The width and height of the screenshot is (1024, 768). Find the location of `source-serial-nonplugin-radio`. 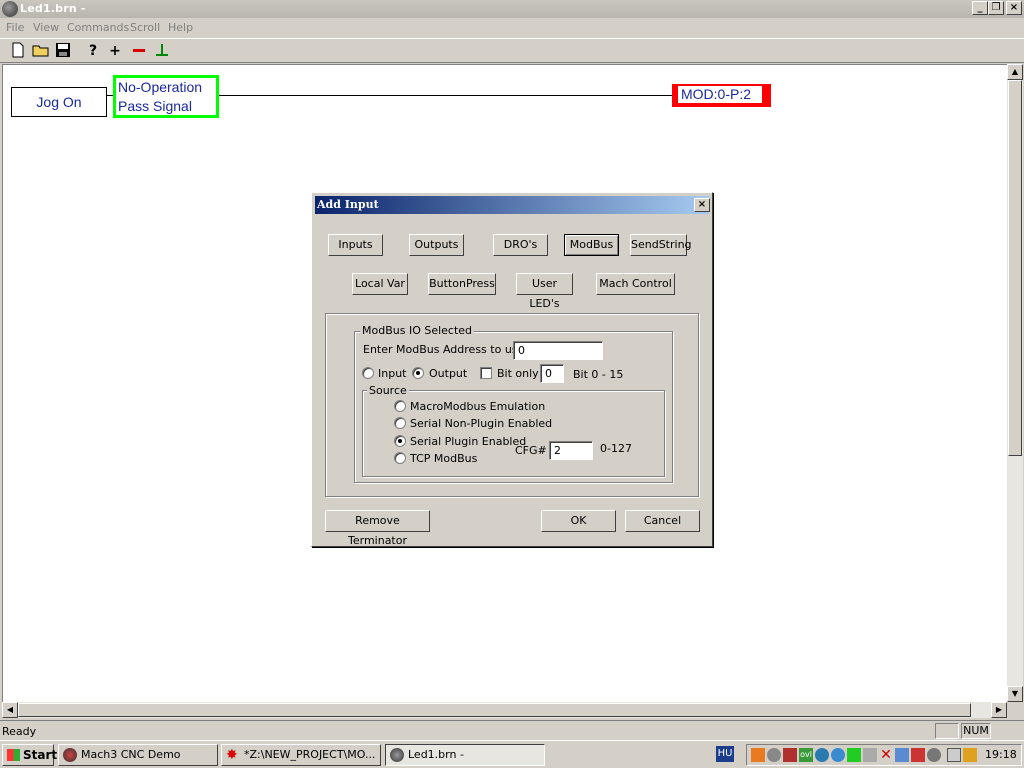

source-serial-nonplugin-radio is located at coordinates (400, 423).